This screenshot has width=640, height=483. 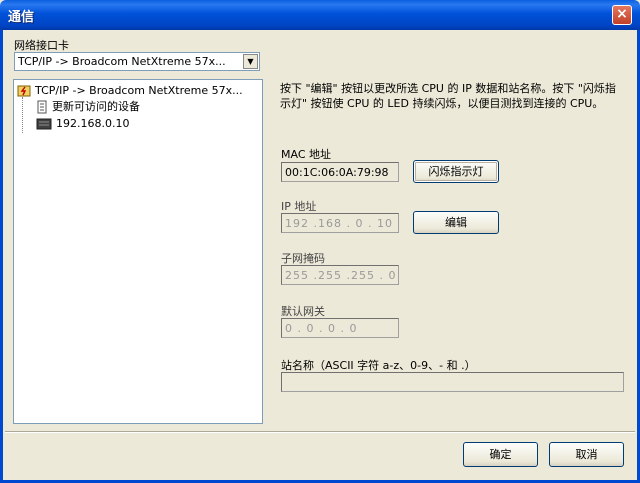 I want to click on adapter-select: TCP/IP -> Broadcom NetXtreme 57x... ▼, so click(x=137, y=61).